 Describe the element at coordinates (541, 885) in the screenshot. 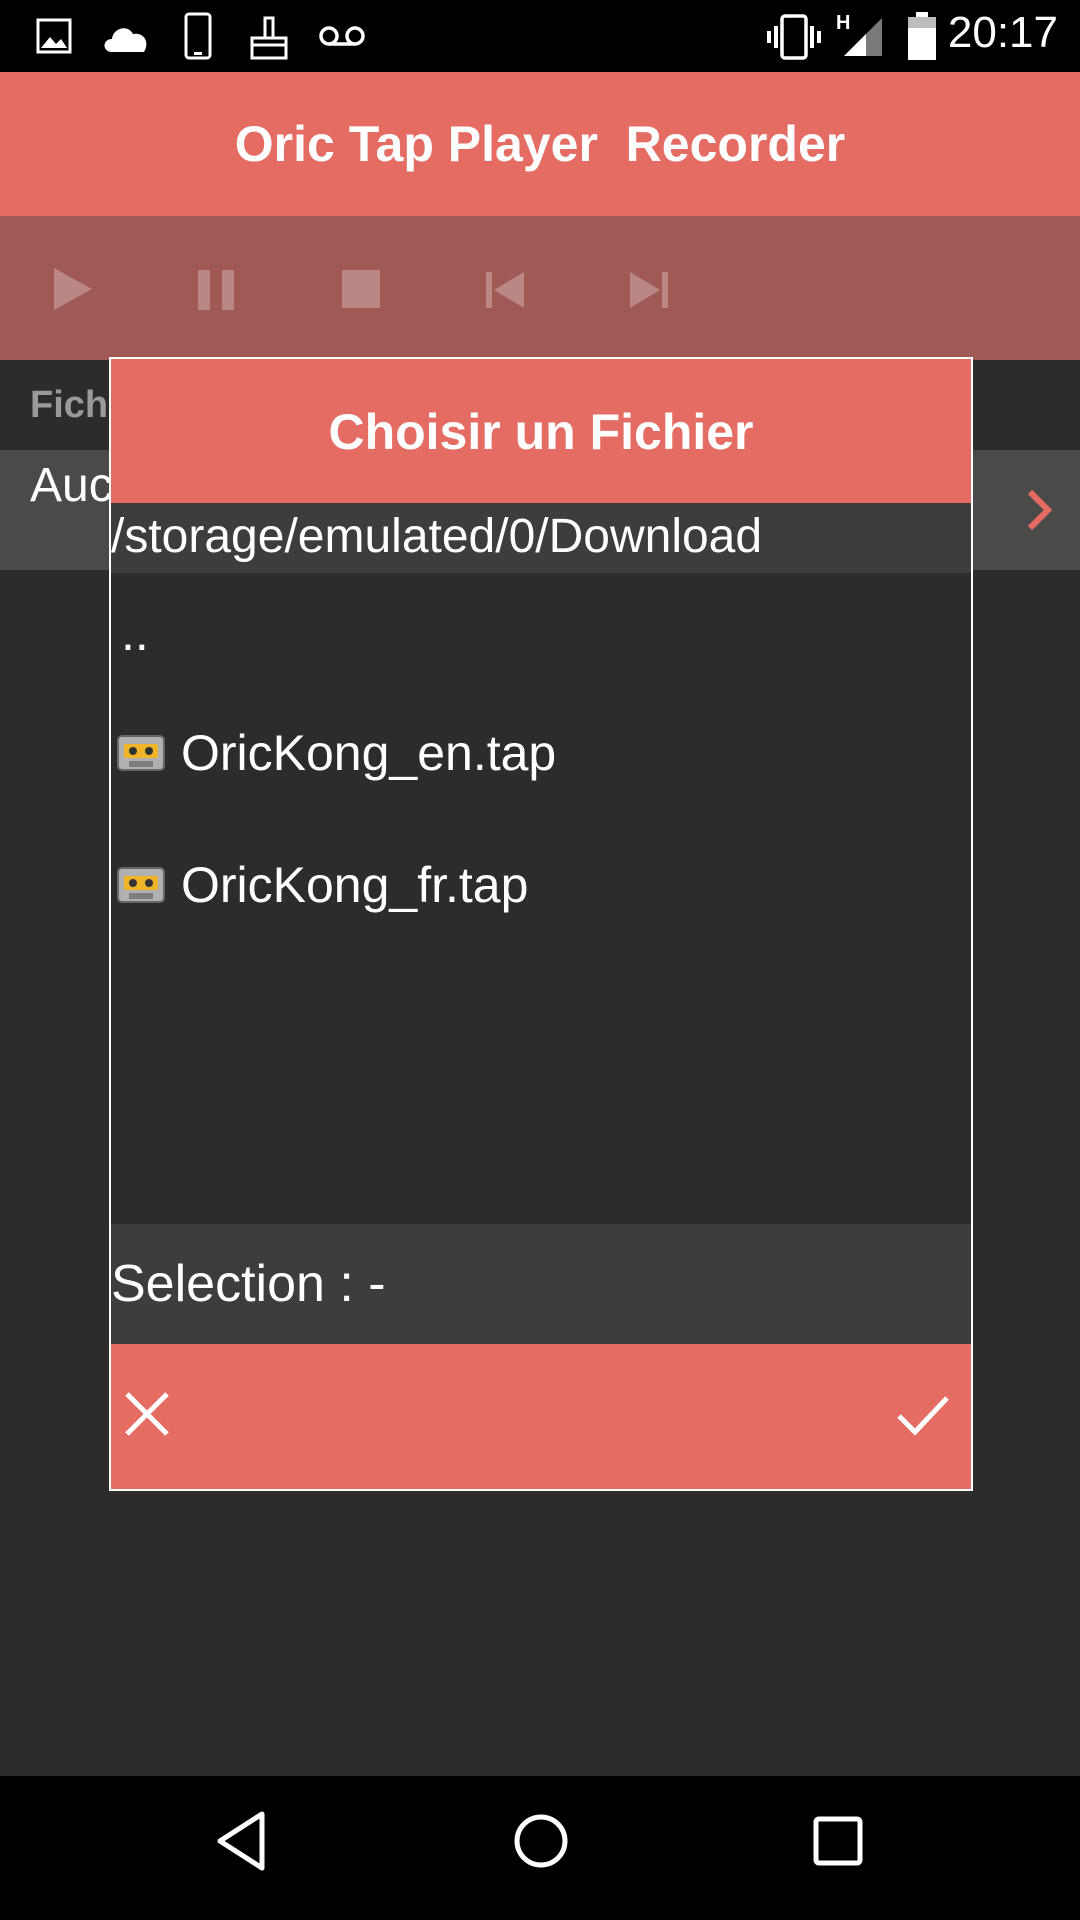

I see `file-item: OricKong_fr.tap` at that location.